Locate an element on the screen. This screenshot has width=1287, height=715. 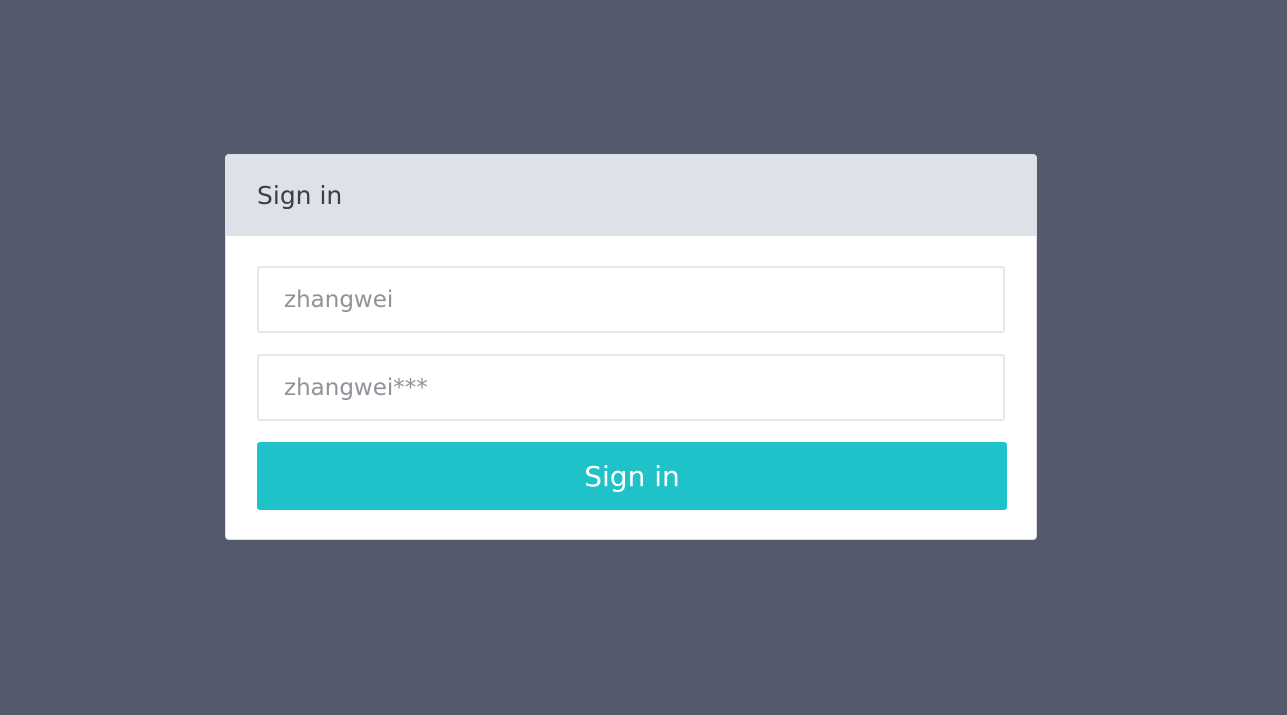
page-title: Sign in is located at coordinates (300, 195).